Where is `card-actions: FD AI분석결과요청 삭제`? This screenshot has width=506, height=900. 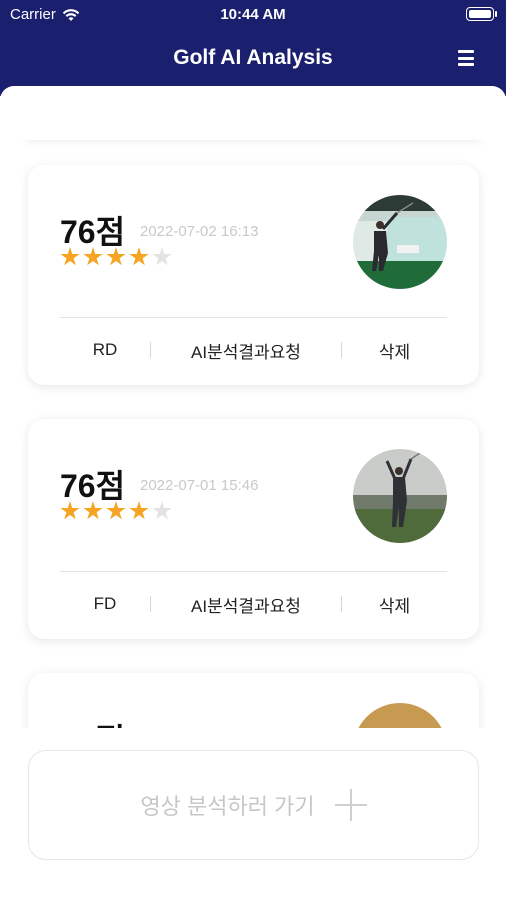
card-actions: FD AI분석결과요청 삭제 is located at coordinates (253, 604).